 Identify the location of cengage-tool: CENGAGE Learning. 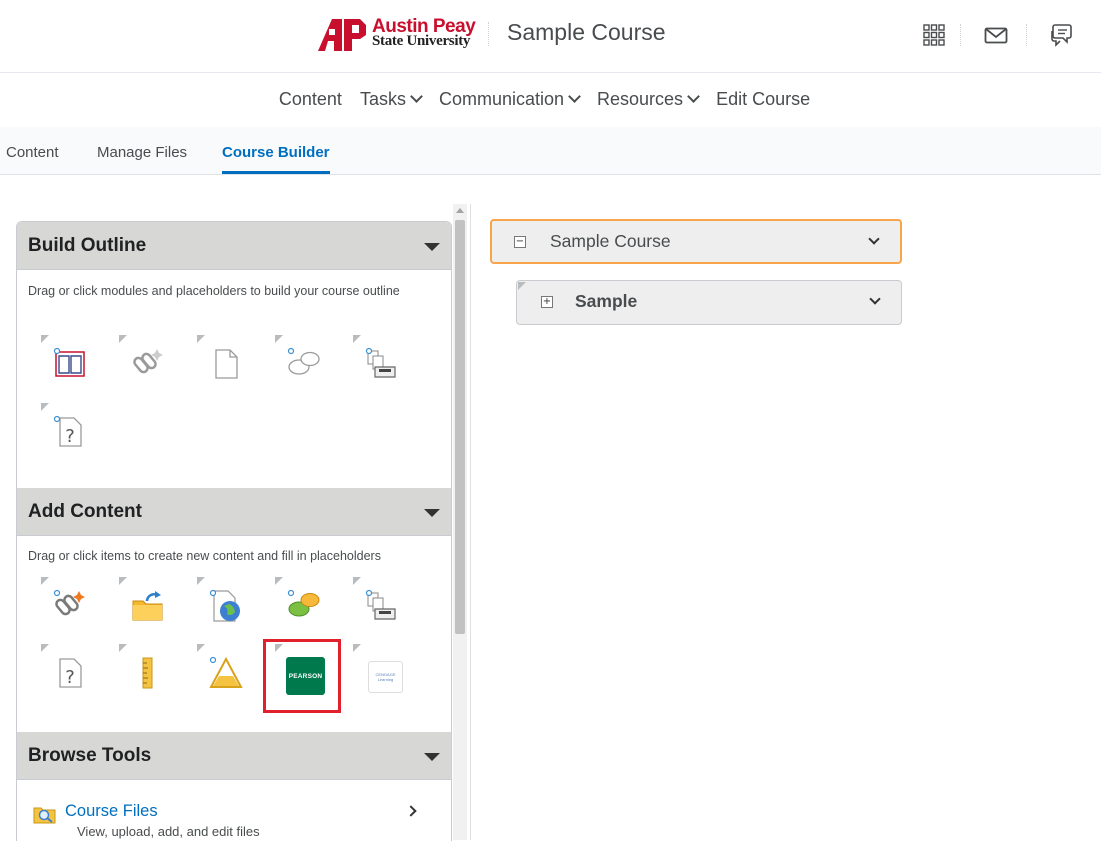
(381, 672).